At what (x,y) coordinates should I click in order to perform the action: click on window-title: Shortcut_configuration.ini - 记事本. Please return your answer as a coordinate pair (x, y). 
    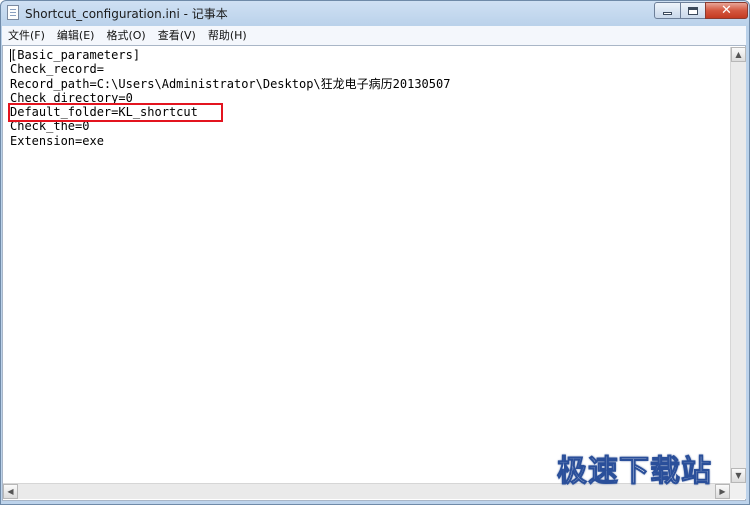
    Looking at the image, I should click on (126, 14).